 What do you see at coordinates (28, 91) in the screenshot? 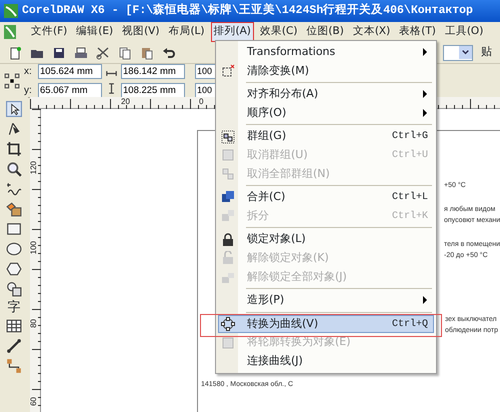
I see `coordinate-label: y:` at bounding box center [28, 91].